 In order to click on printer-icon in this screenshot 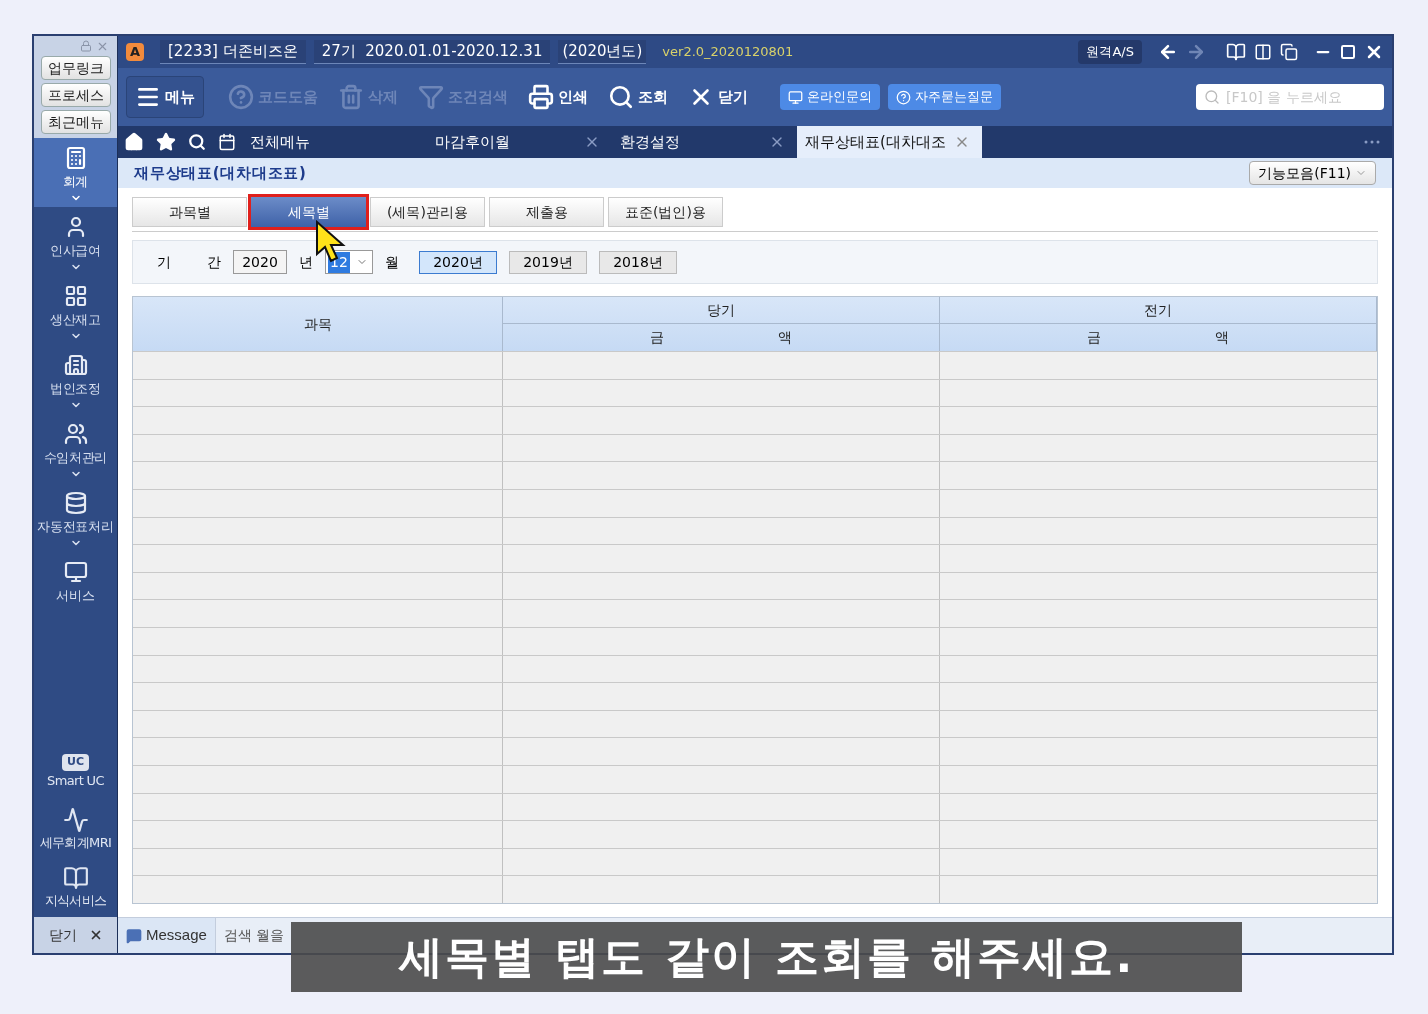, I will do `click(541, 97)`.